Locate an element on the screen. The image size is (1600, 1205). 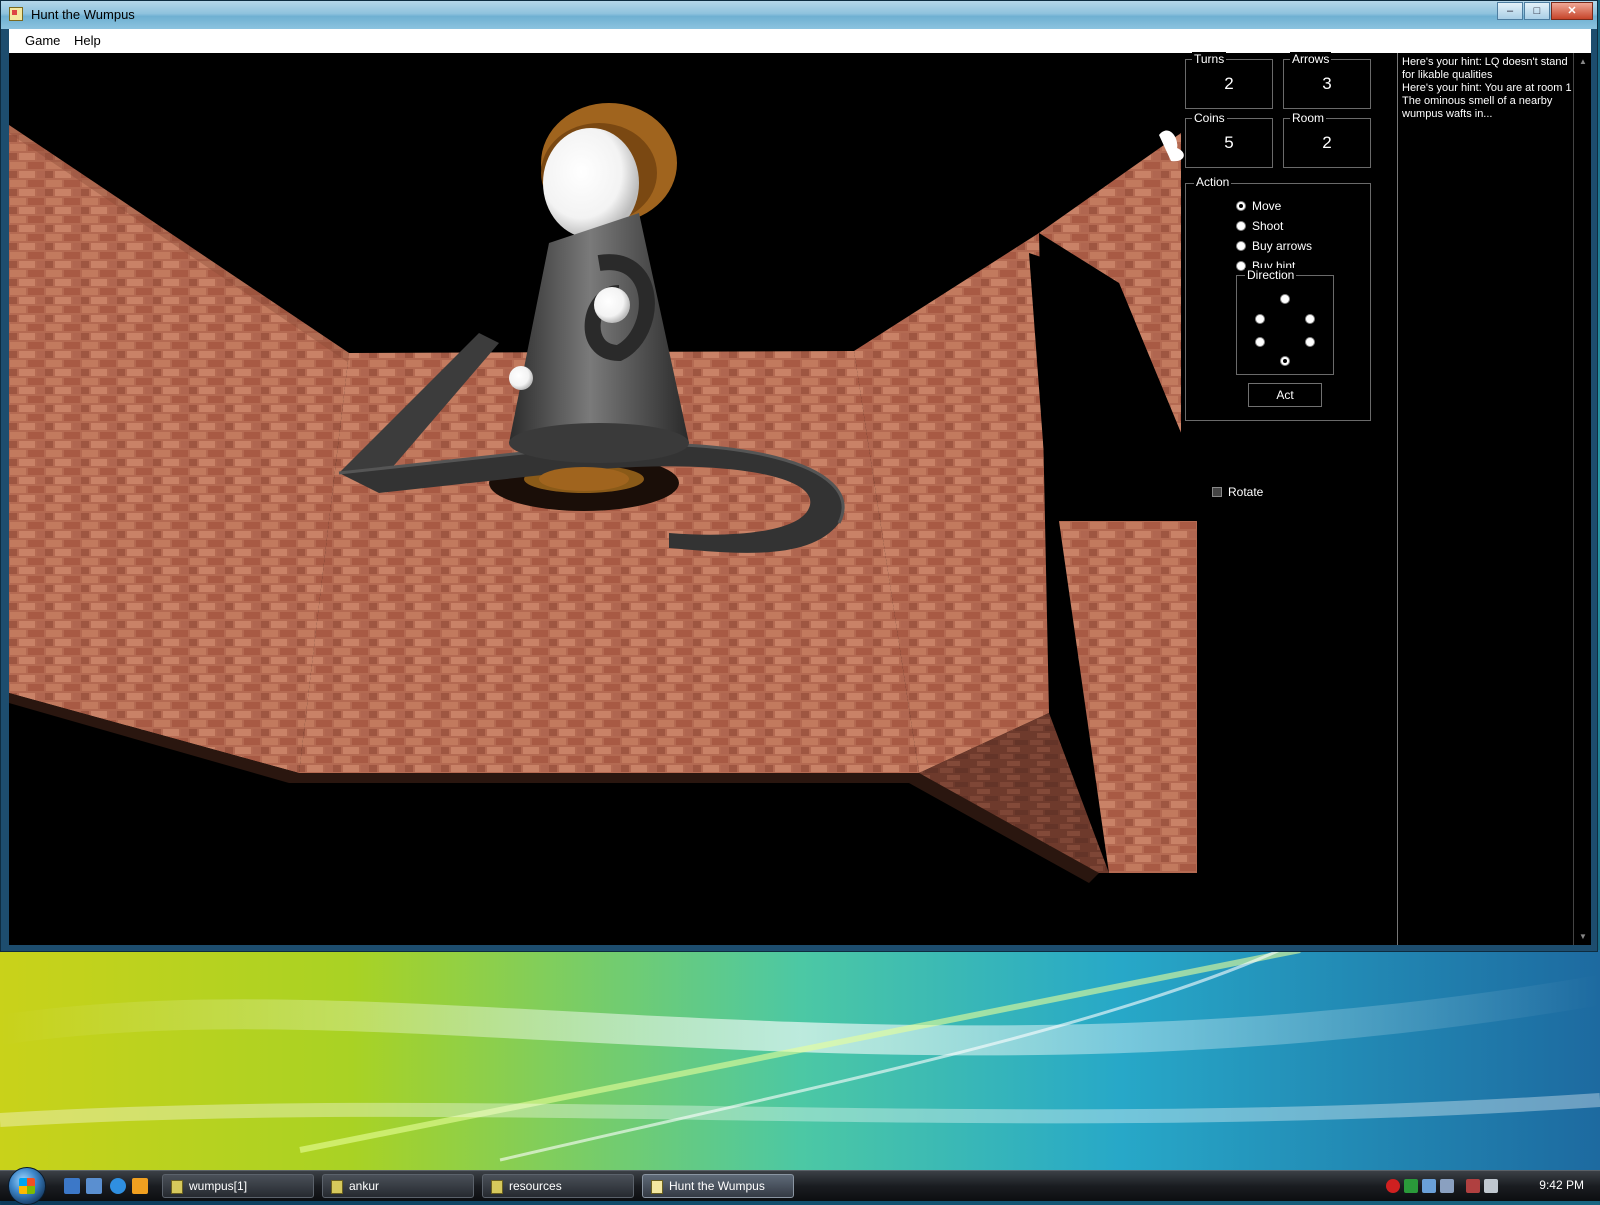
wumpus-figure is located at coordinates (599, 297).